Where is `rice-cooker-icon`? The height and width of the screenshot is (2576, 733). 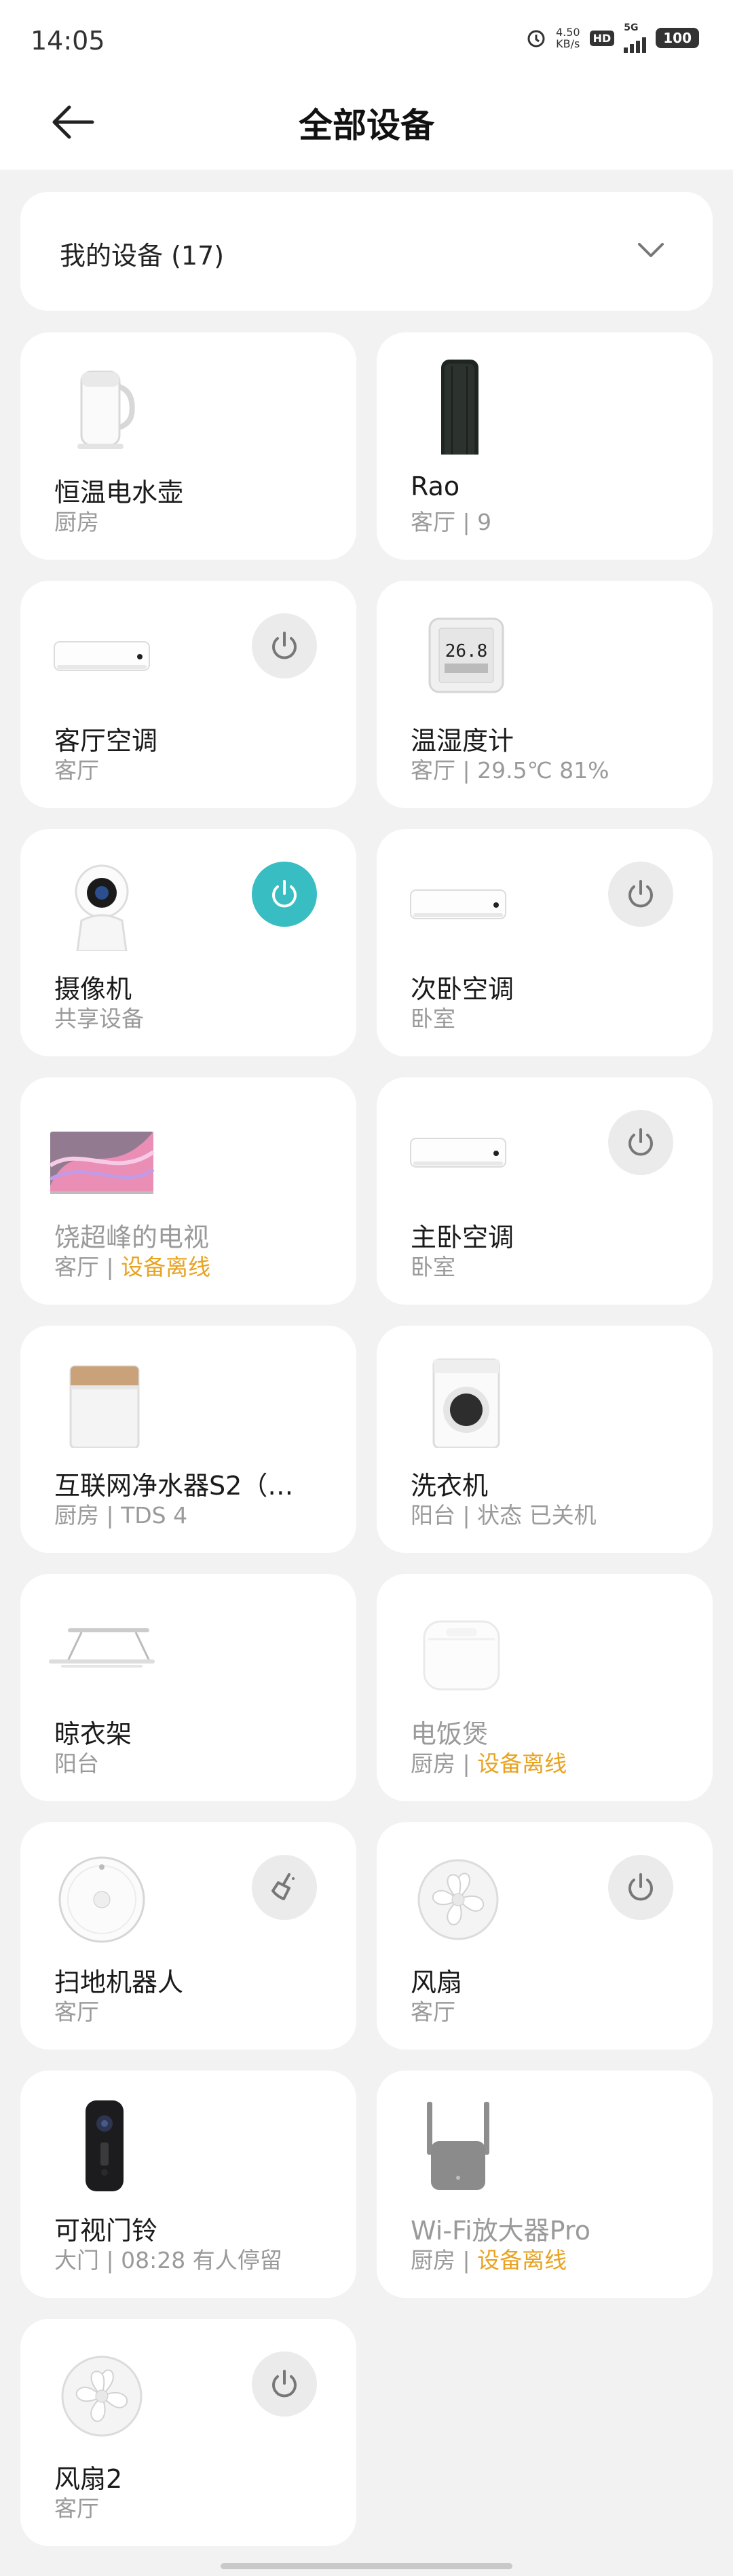
rice-cooker-icon is located at coordinates (458, 1648).